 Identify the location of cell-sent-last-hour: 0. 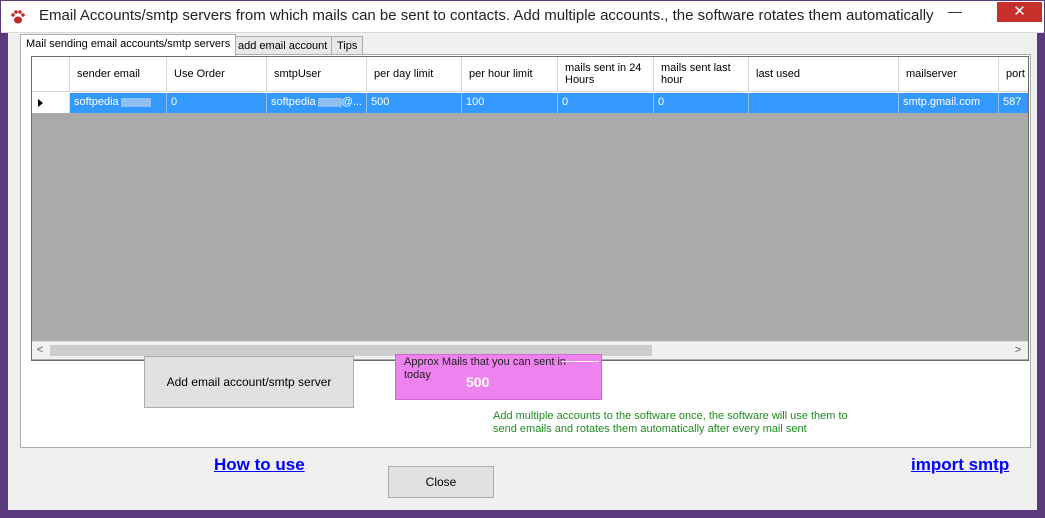
(701, 103).